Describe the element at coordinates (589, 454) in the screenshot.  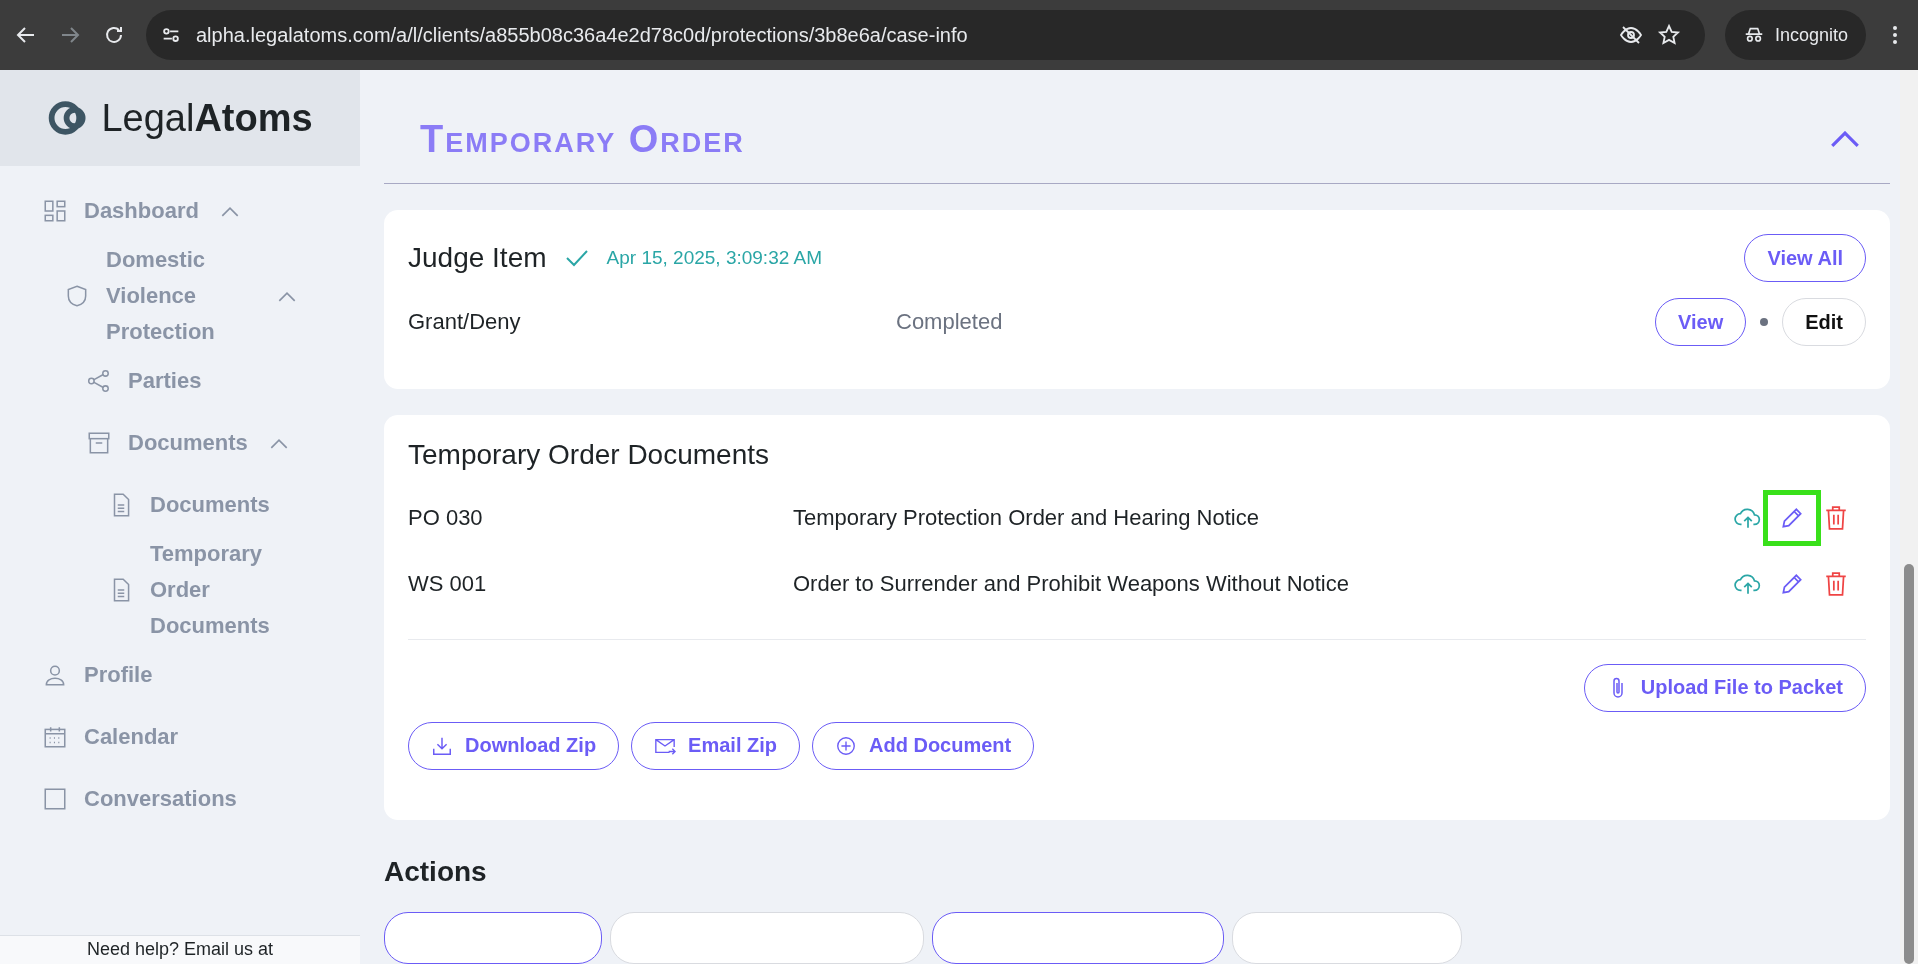
I see `card-title: Temporary Order Documents` at that location.